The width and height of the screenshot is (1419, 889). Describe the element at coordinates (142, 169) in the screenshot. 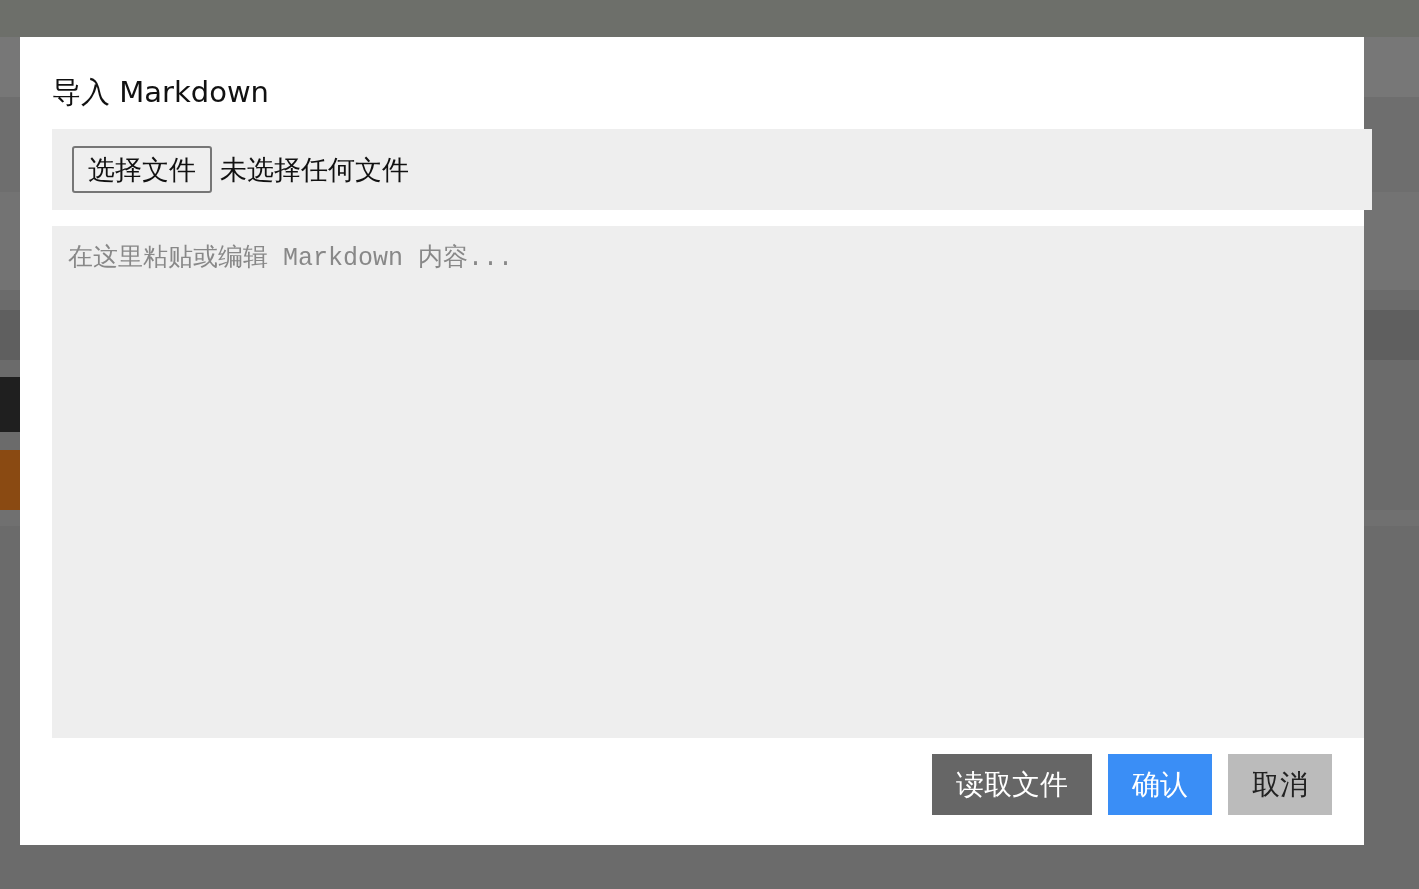

I see `choose-file-button: 选择文件` at that location.